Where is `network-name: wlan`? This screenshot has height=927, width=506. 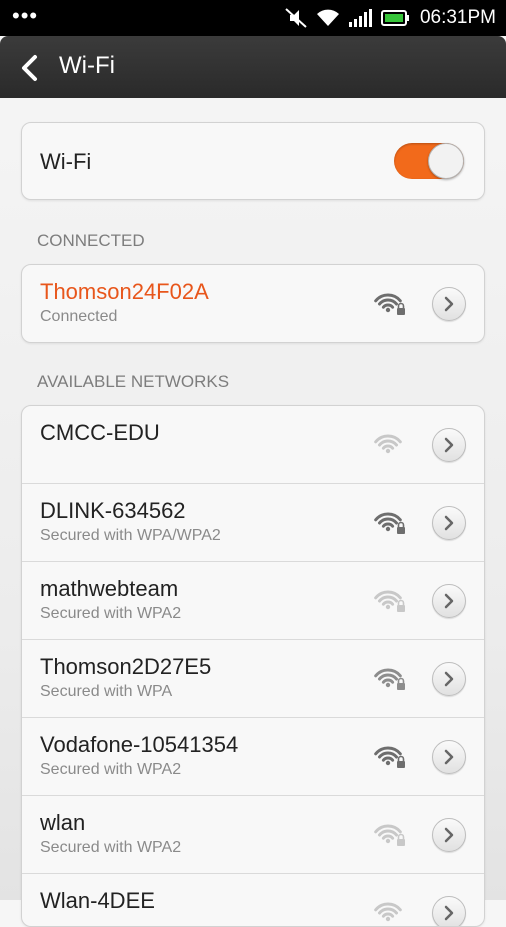
network-name: wlan is located at coordinates (63, 822).